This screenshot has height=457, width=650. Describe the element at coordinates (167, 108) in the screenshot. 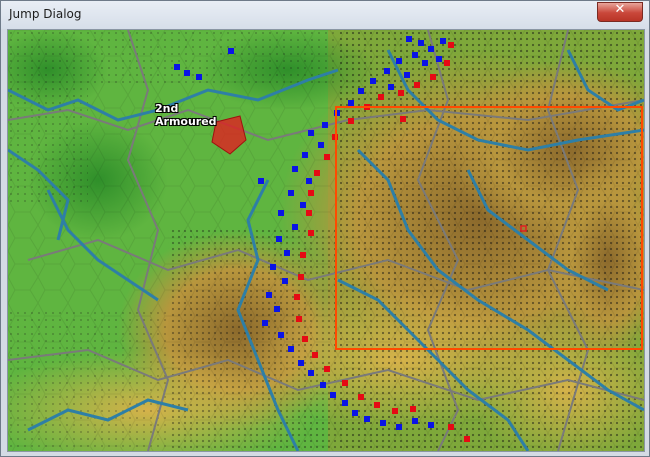

I see `unit-label-line1: 2nd` at that location.